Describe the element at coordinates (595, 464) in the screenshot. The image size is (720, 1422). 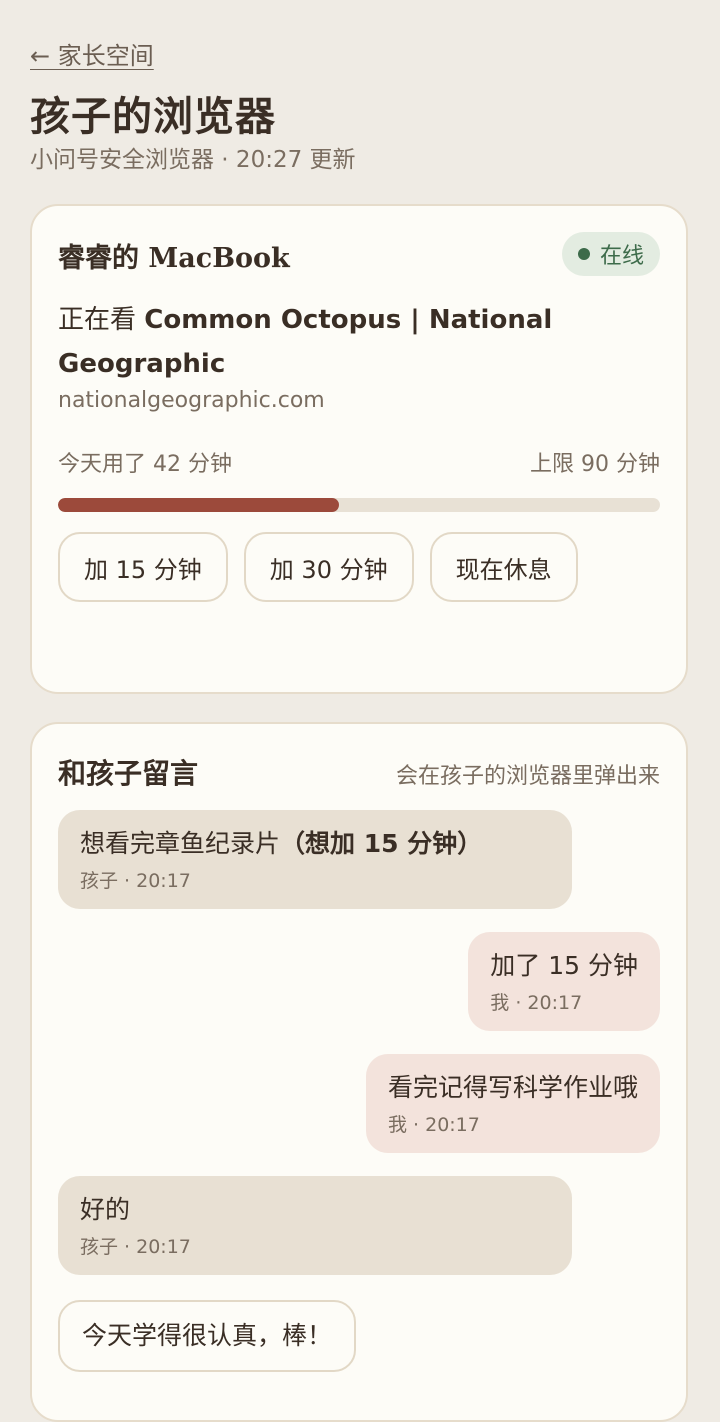
I see `usage-limit: 上限 90 分钟` at that location.